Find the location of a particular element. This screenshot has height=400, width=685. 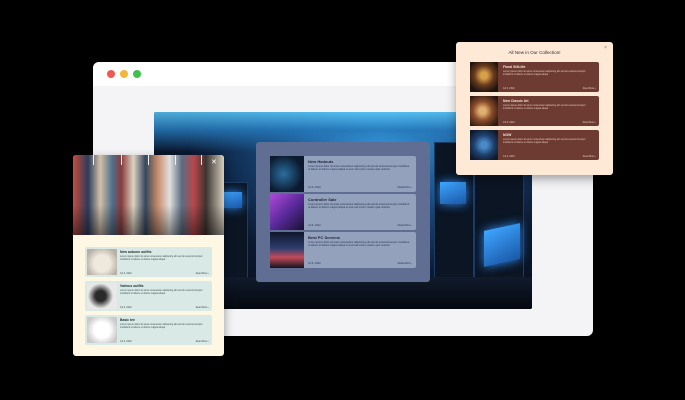

post-title: NOW is located at coordinates (507, 135).